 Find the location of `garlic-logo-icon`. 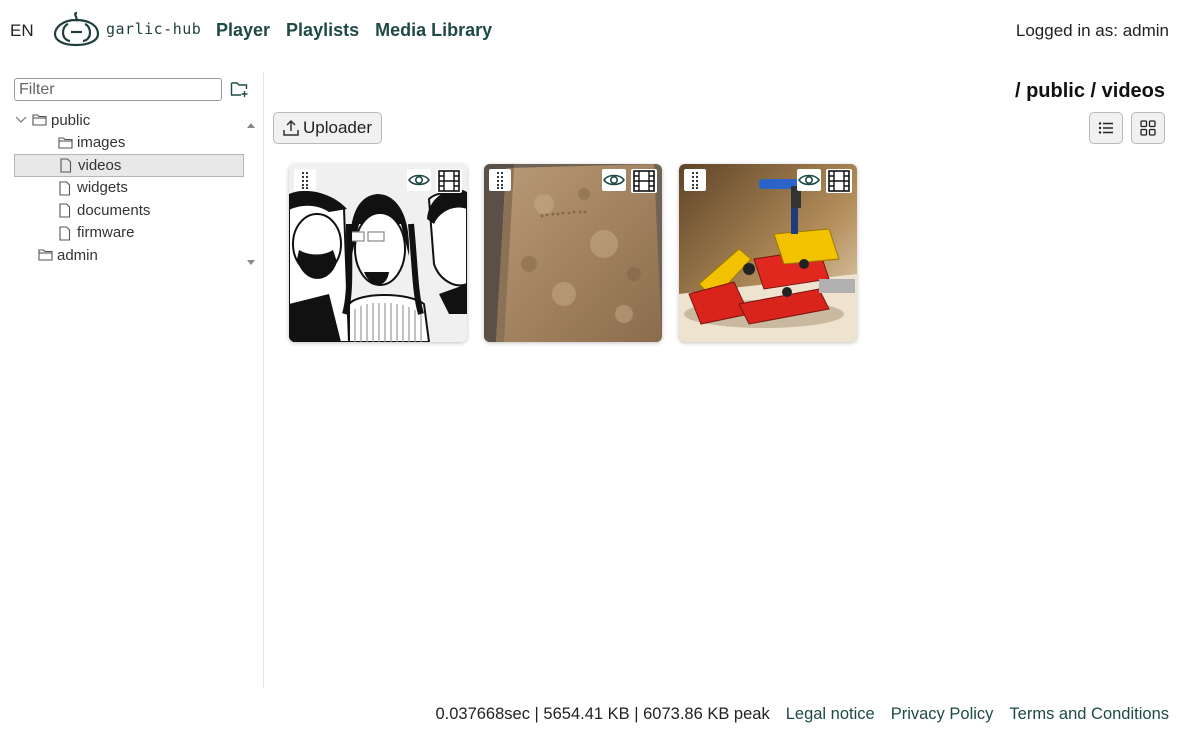

garlic-logo-icon is located at coordinates (76, 29).